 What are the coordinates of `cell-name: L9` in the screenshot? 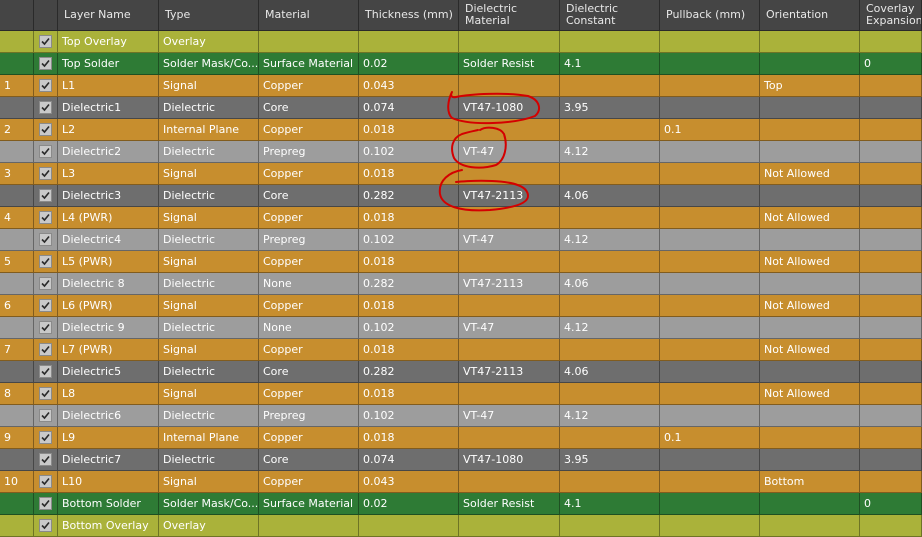 It's located at (108, 438).